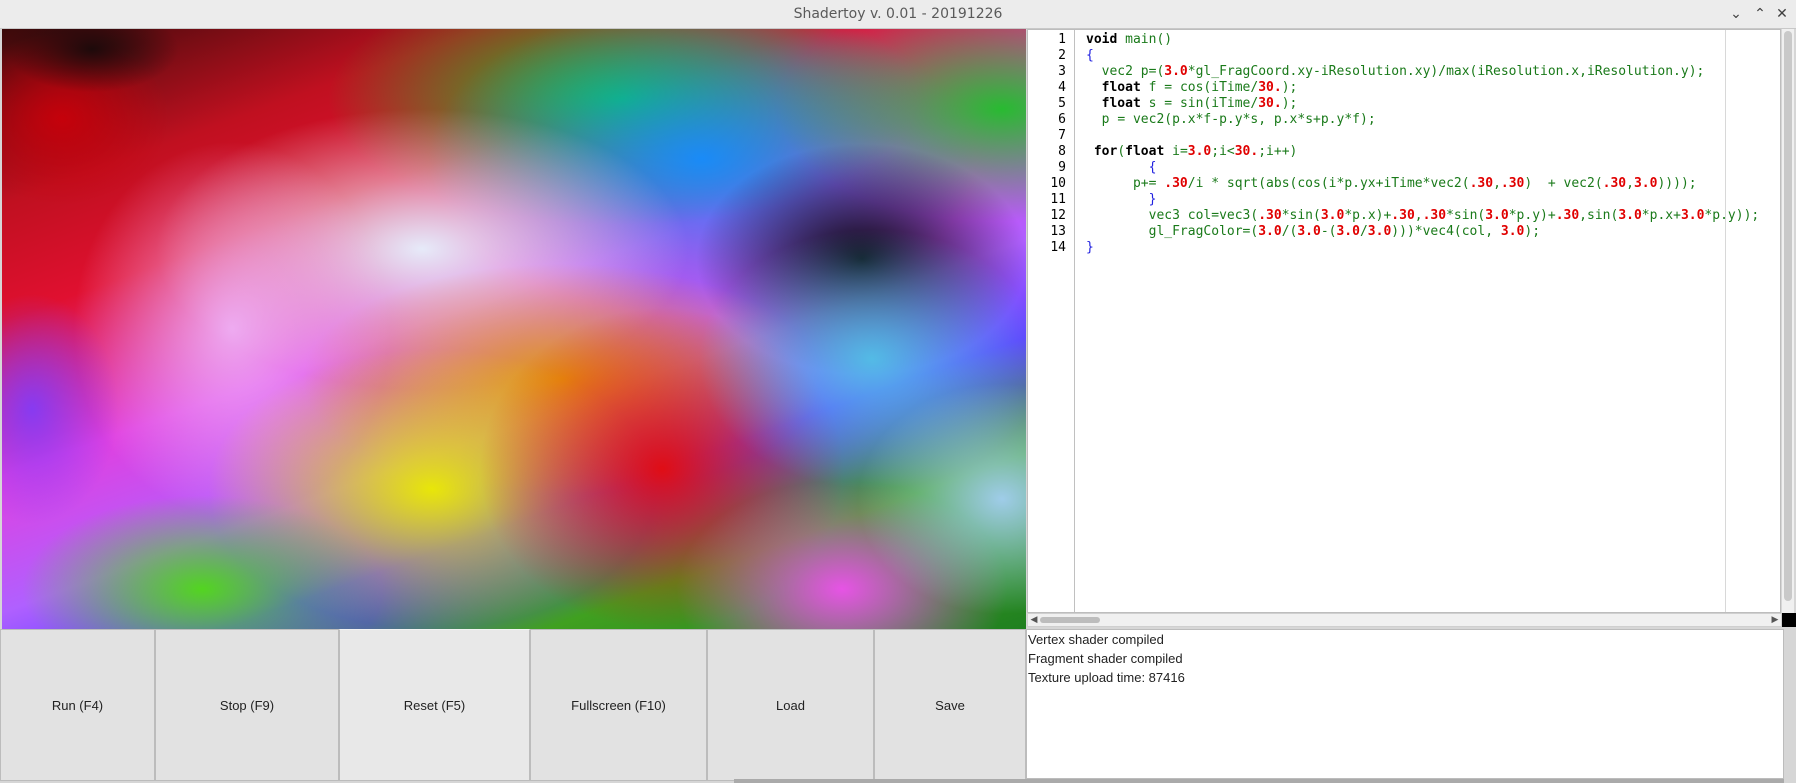 The height and width of the screenshot is (783, 1796). What do you see at coordinates (1062, 135) in the screenshot?
I see `line-number: 7` at bounding box center [1062, 135].